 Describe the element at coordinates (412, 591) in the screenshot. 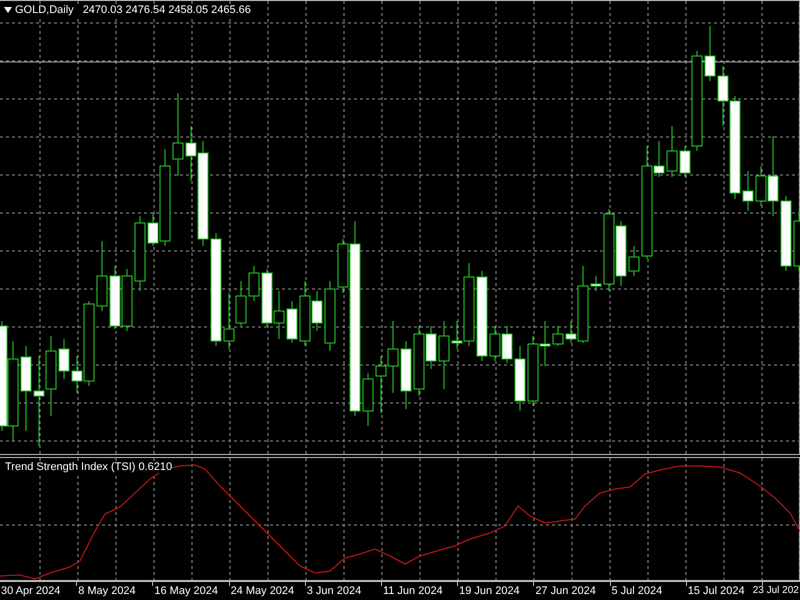

I see `date-label: 11 Jun 2024` at that location.